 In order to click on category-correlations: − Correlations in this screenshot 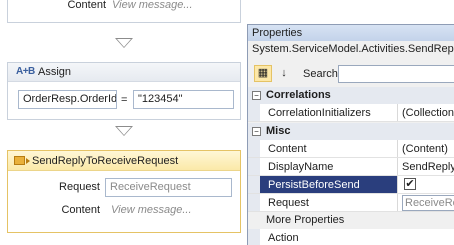, I will do `click(351, 95)`.